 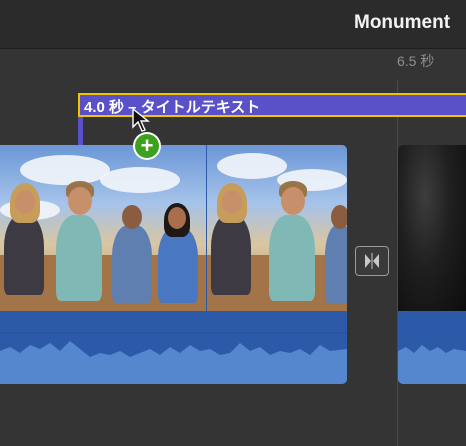 What do you see at coordinates (141, 120) in the screenshot?
I see `pointer-cursor-icon` at bounding box center [141, 120].